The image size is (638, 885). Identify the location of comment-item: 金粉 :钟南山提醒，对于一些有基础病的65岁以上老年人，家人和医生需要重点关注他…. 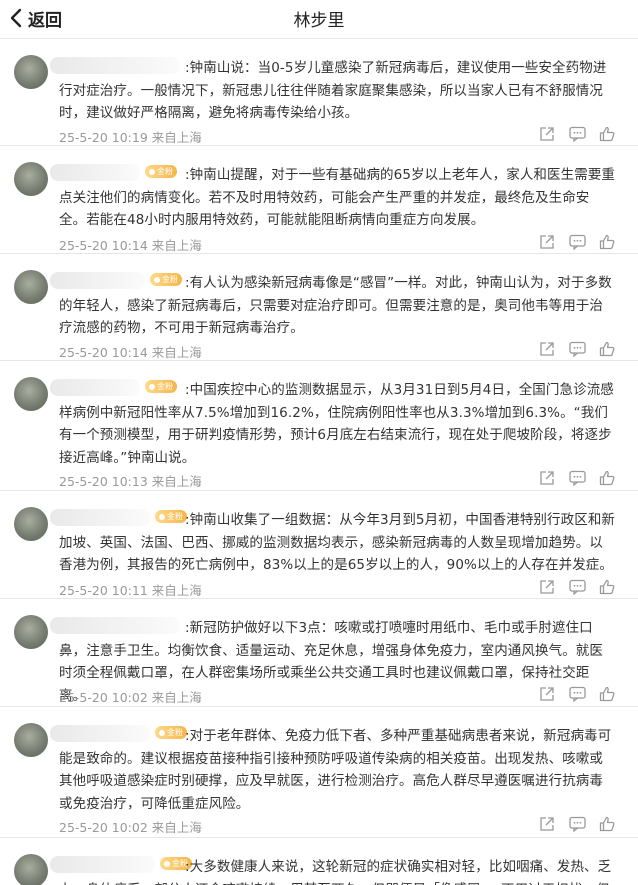
(319, 199).